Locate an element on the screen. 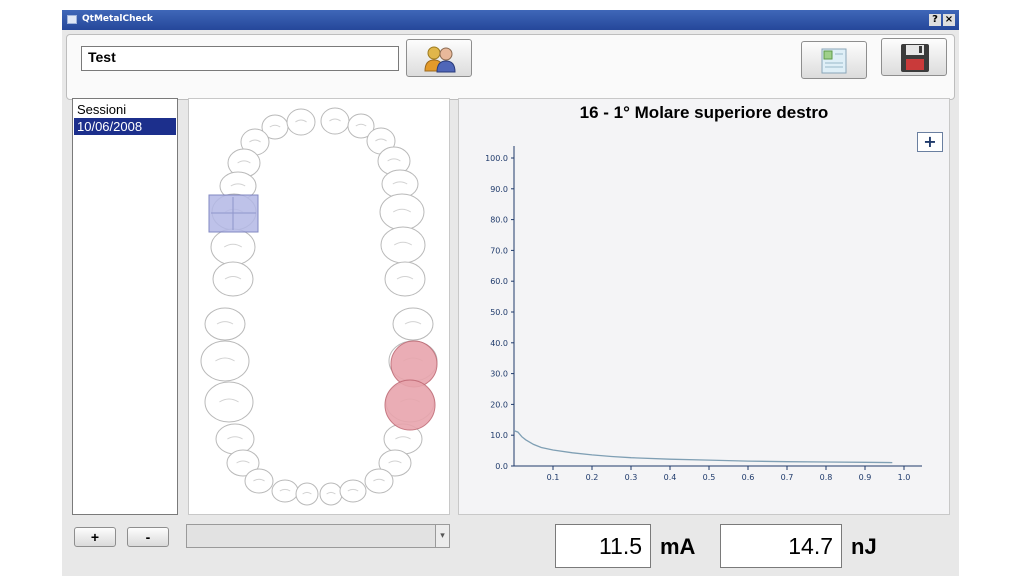  y-tick-label: 10.0 is located at coordinates (499, 435).